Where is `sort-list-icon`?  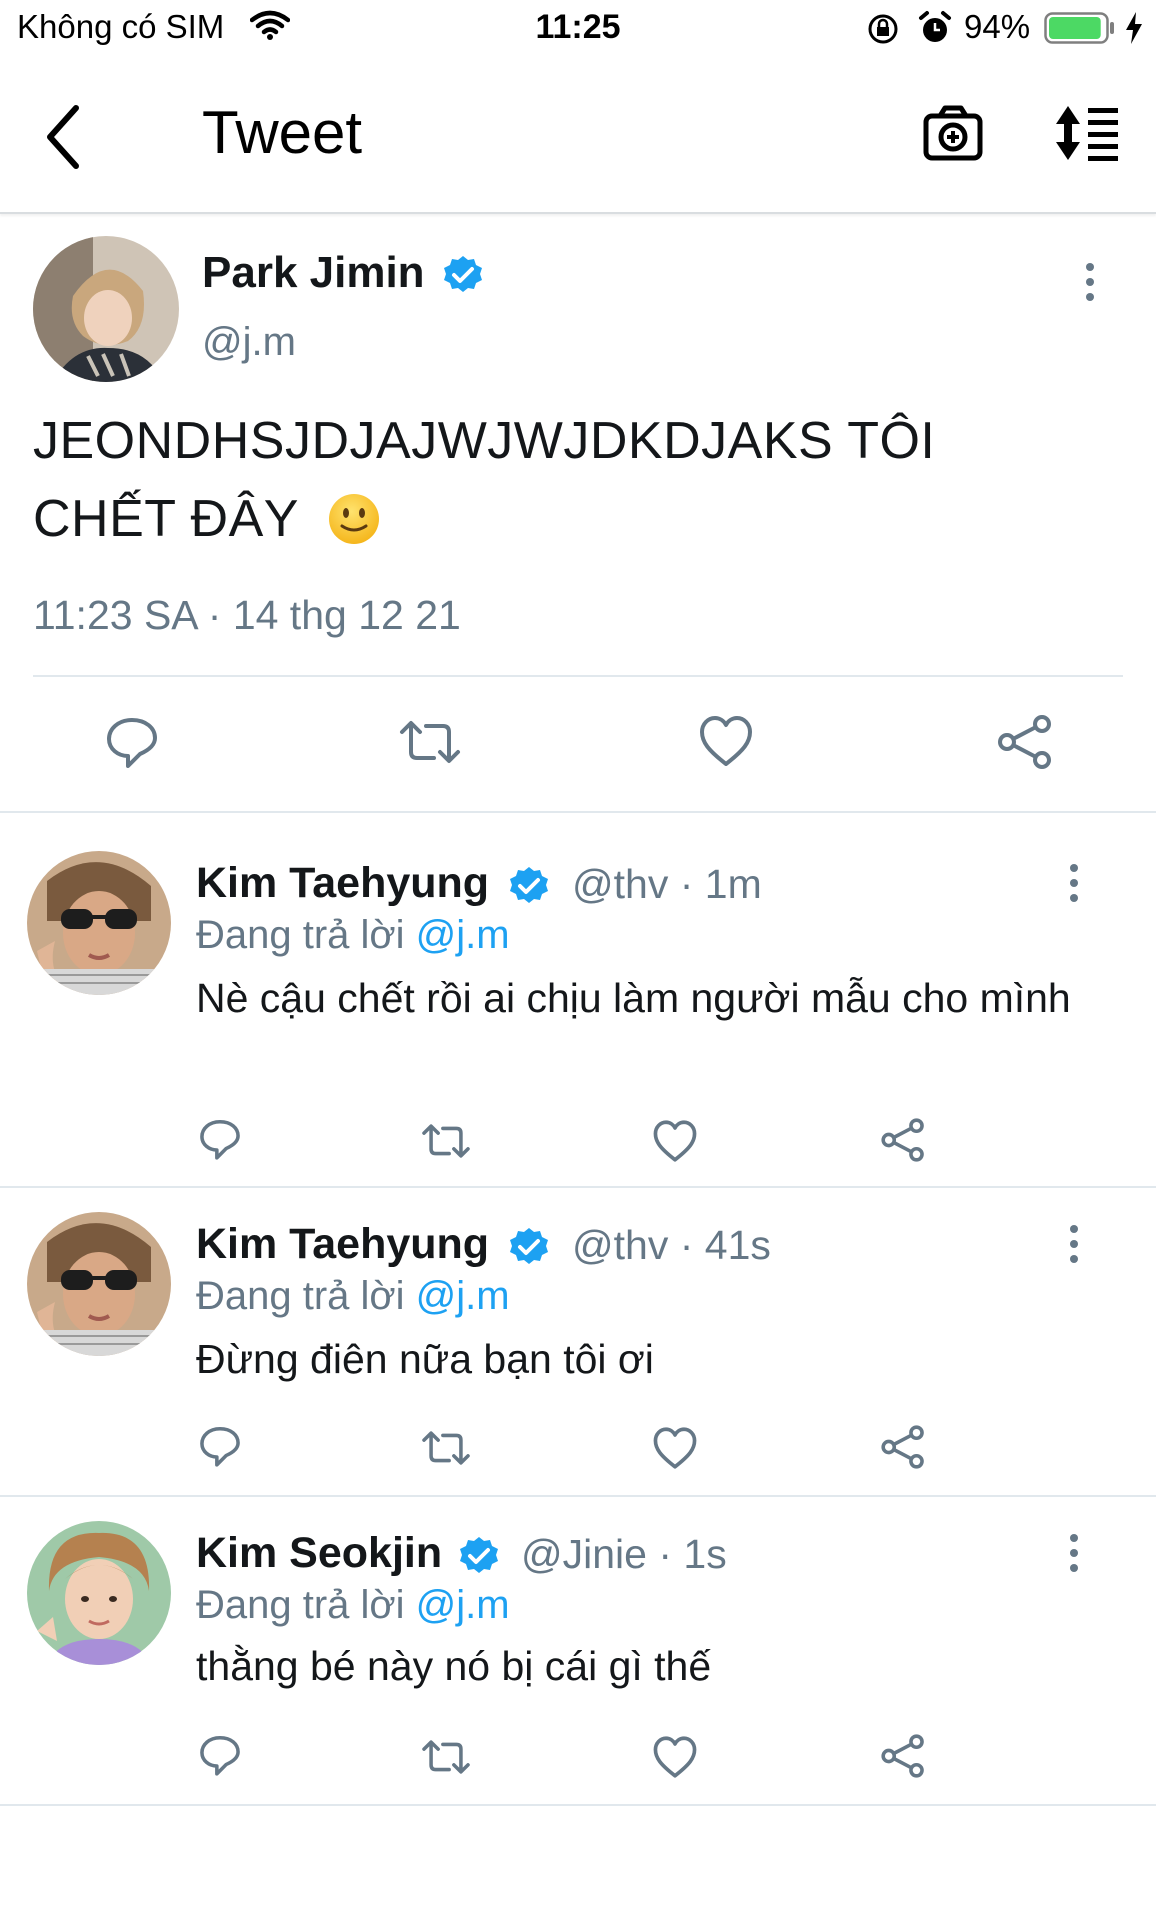
sort-list-icon is located at coordinates (1087, 133).